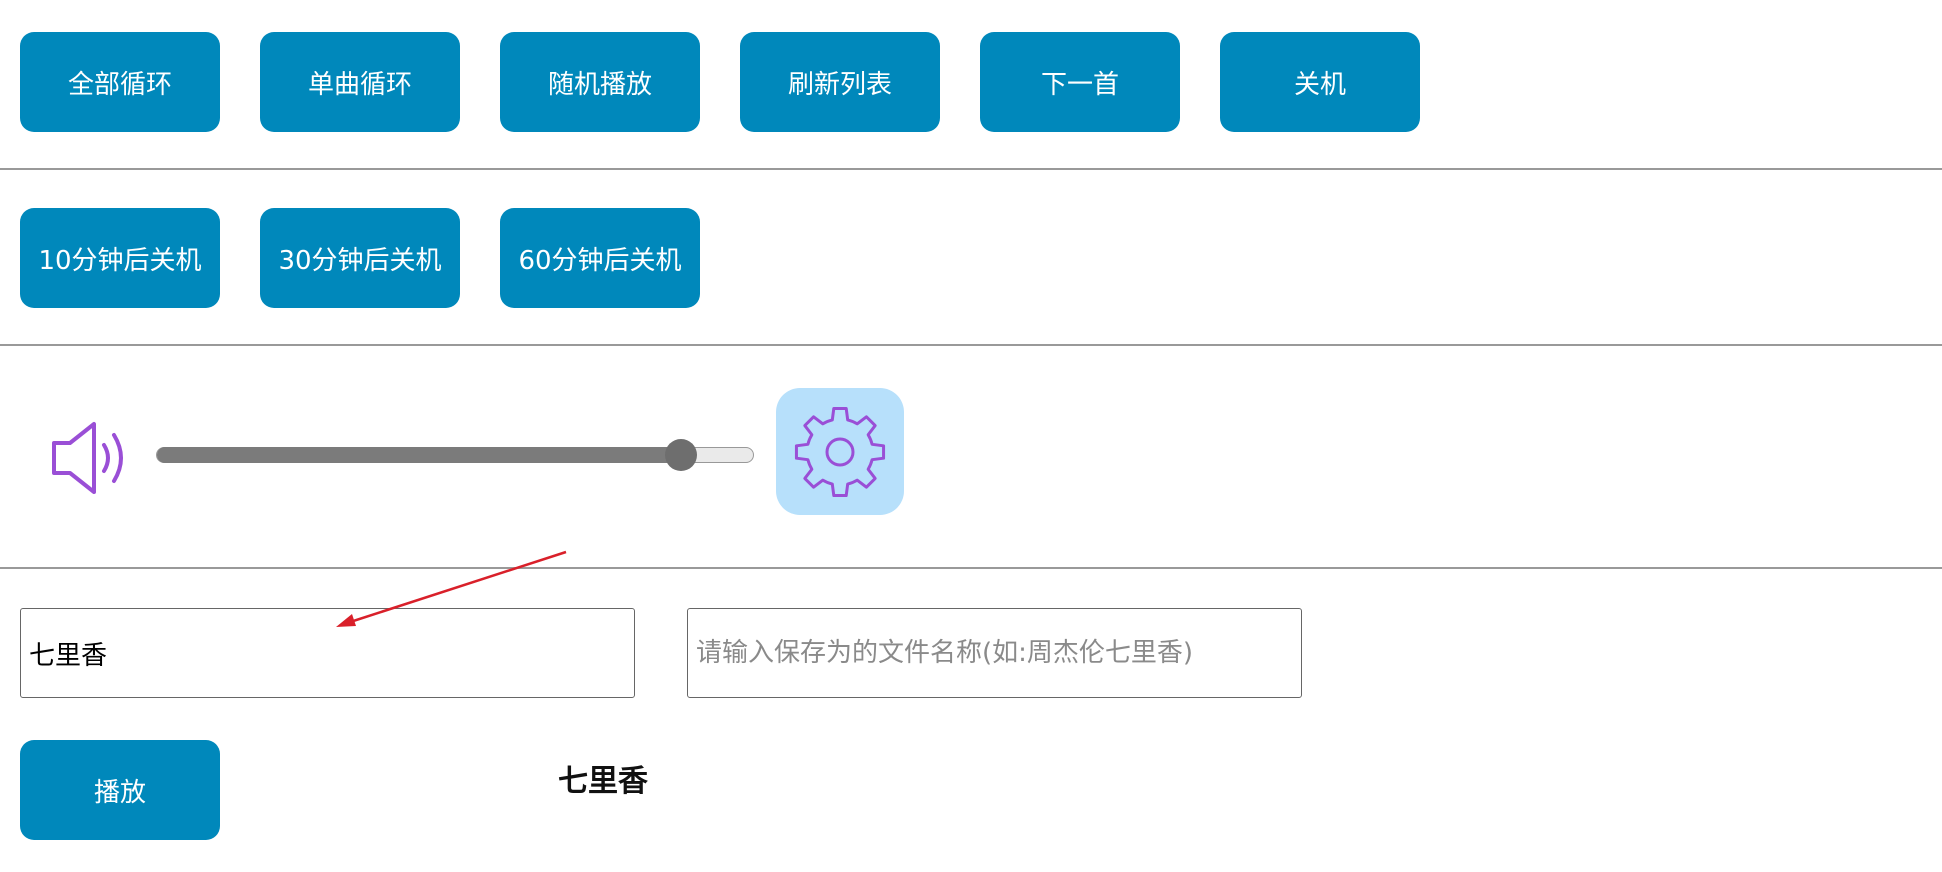  I want to click on volume-slider, so click(455, 455).